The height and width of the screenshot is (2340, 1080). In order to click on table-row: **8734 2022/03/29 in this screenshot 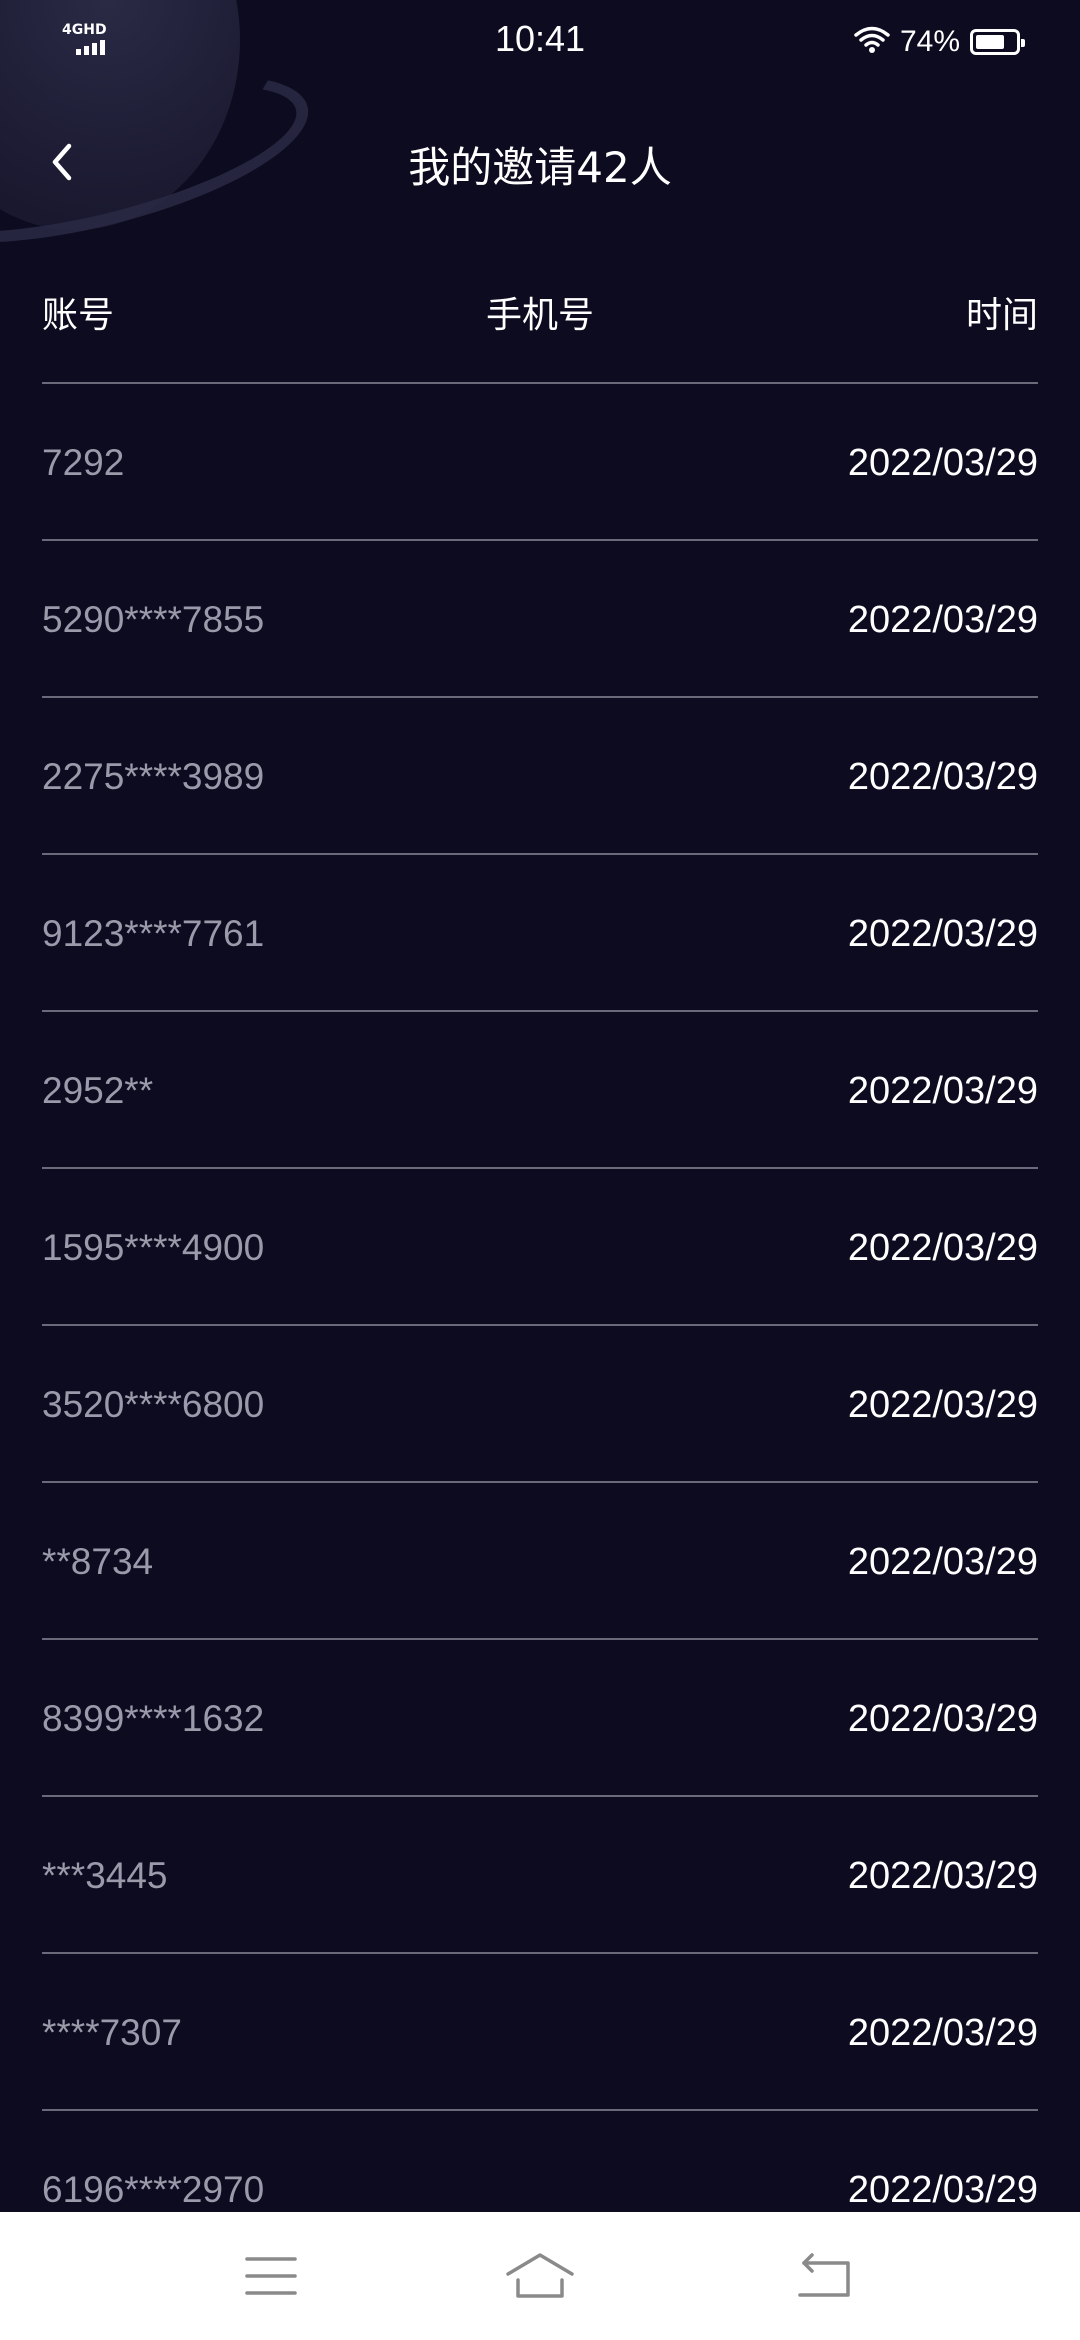, I will do `click(540, 1559)`.